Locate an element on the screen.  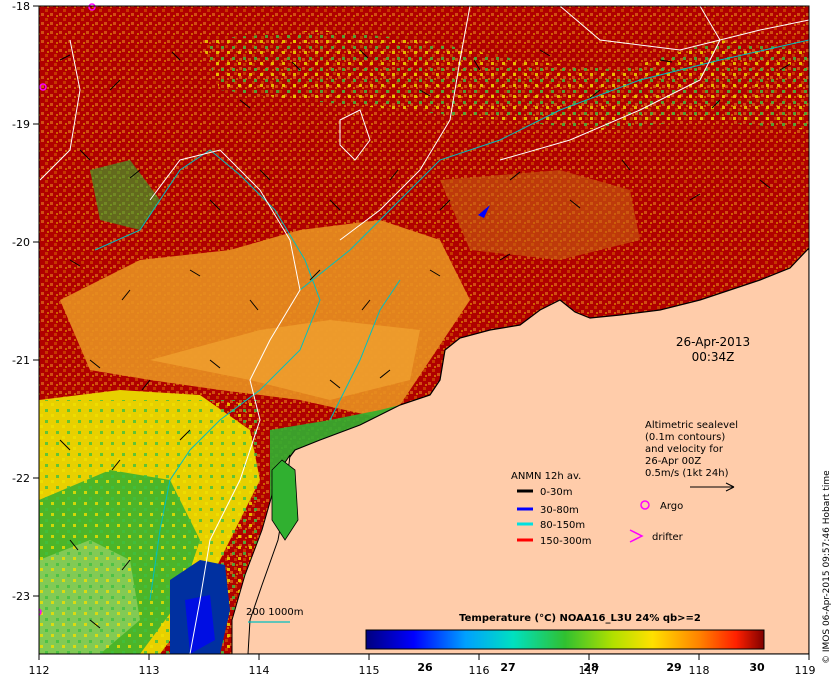
altimetry-line: Altimetric sealevel is located at coordinates (691, 425).